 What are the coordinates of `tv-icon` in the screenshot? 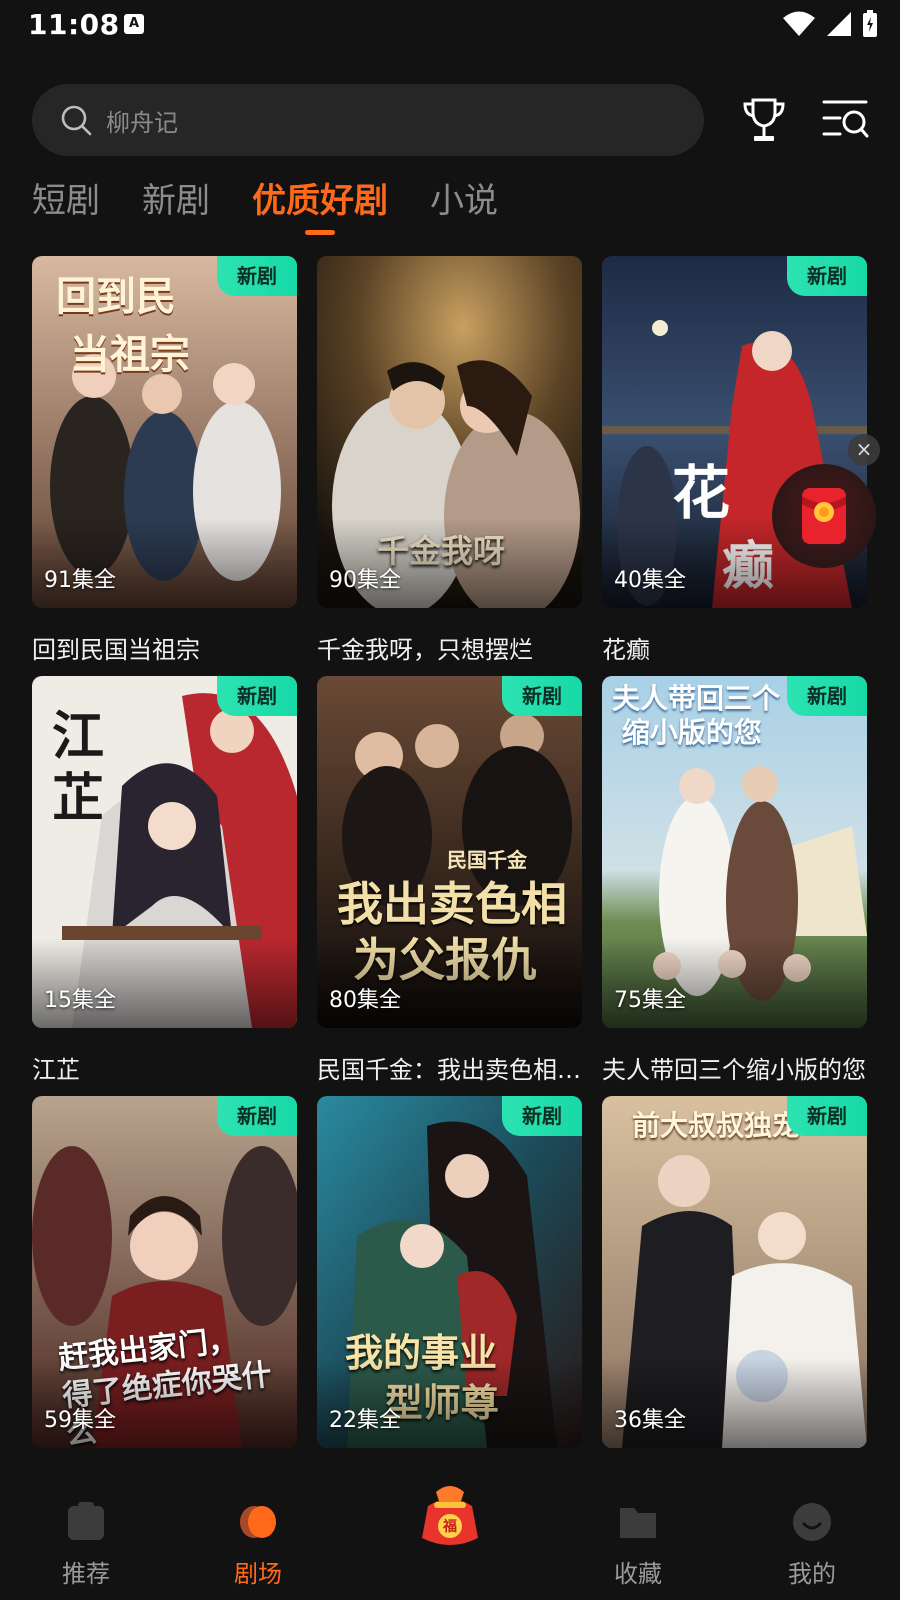 It's located at (86, 1521).